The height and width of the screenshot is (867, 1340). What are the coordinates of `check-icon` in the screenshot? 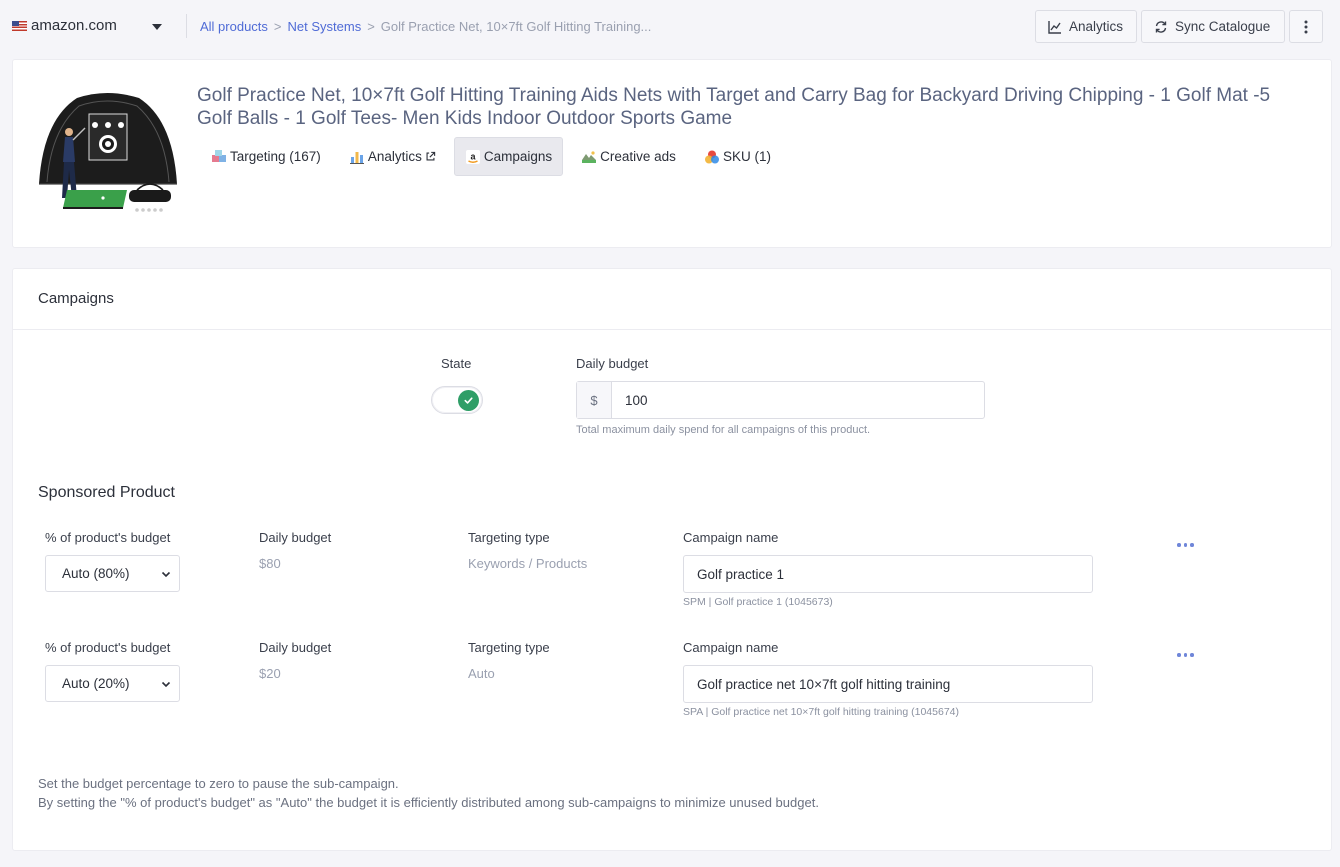 It's located at (468, 400).